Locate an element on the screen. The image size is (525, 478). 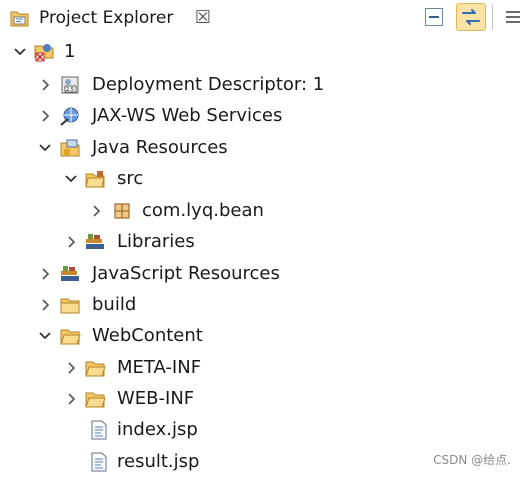
java-resources-icon is located at coordinates (70, 148).